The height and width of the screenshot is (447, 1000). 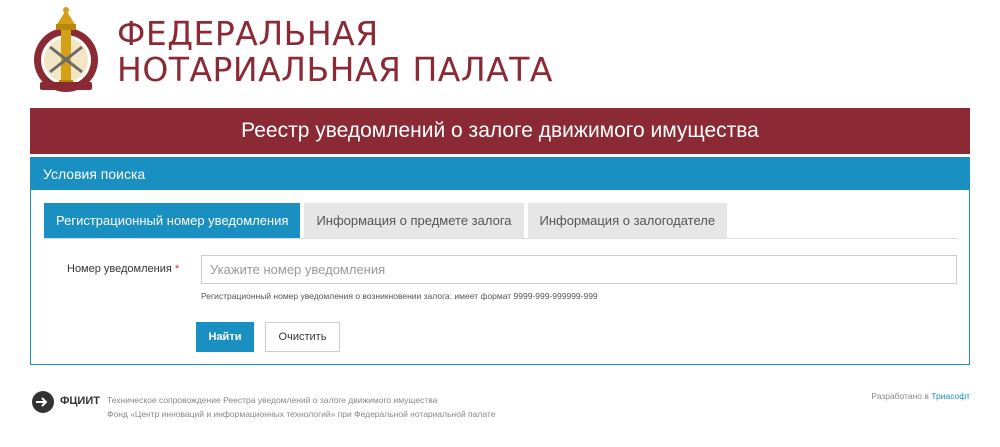 I want to click on tab-label: Регистрационный номер уведомления, so click(x=172, y=220).